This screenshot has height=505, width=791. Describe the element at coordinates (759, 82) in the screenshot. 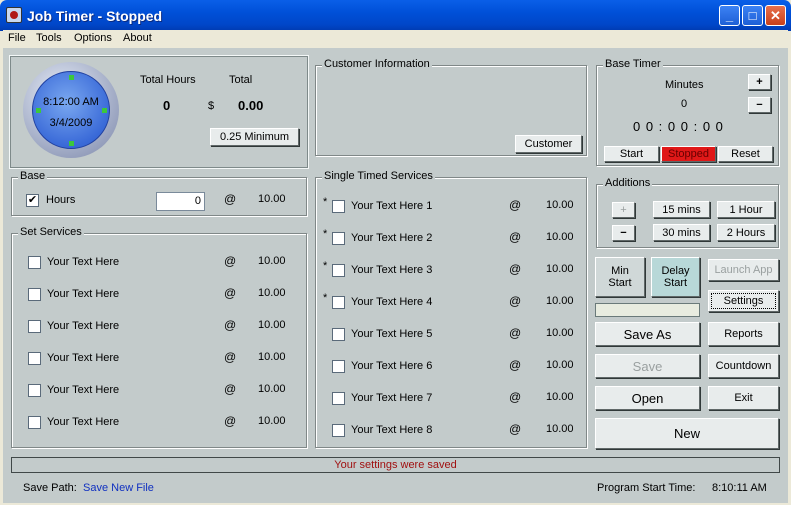

I see `minutes-increase-button: +` at that location.